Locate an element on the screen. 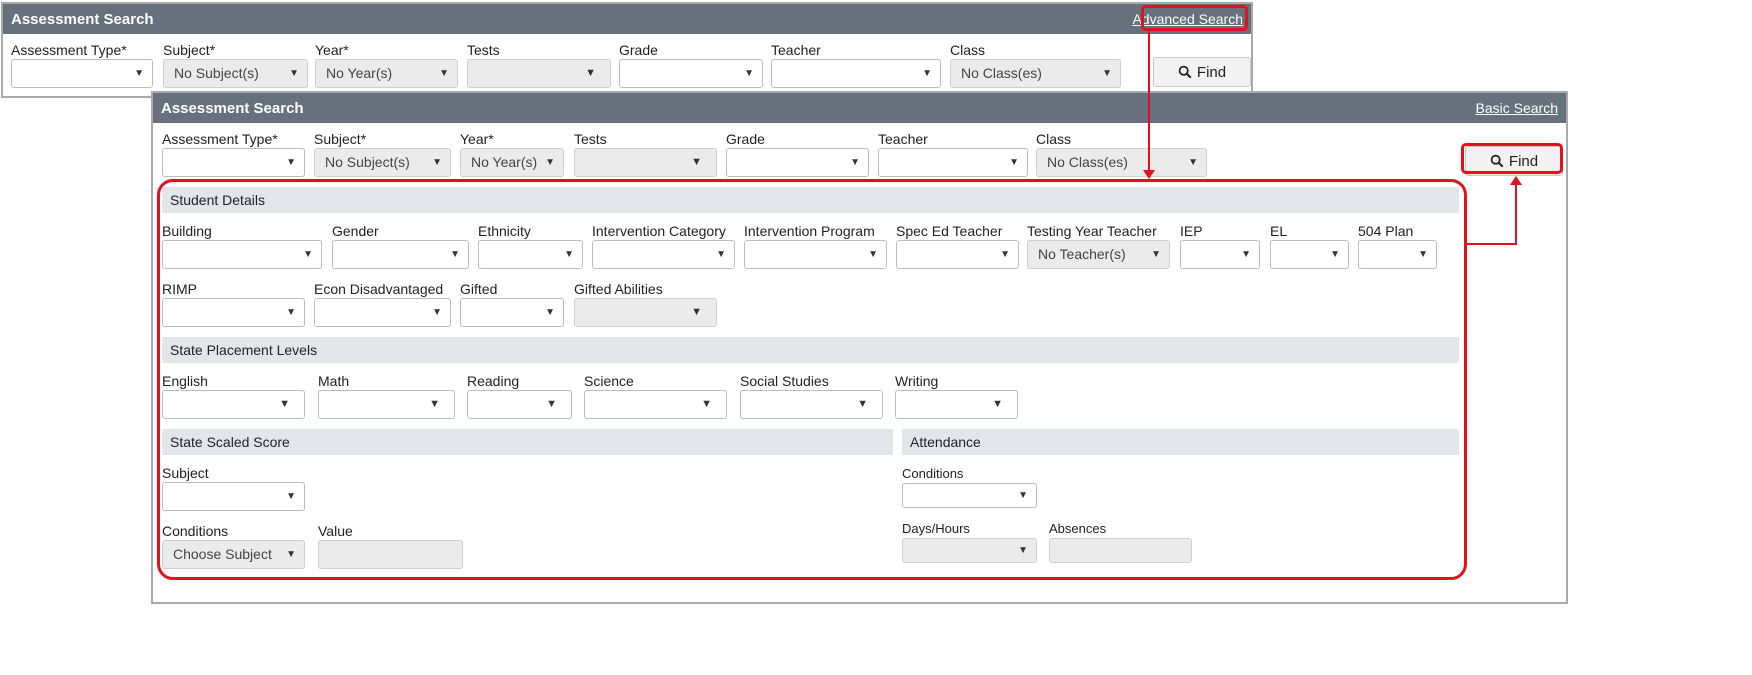 This screenshot has width=1752, height=675. adv-grade-field: Grade ▼ is located at coordinates (797, 153).